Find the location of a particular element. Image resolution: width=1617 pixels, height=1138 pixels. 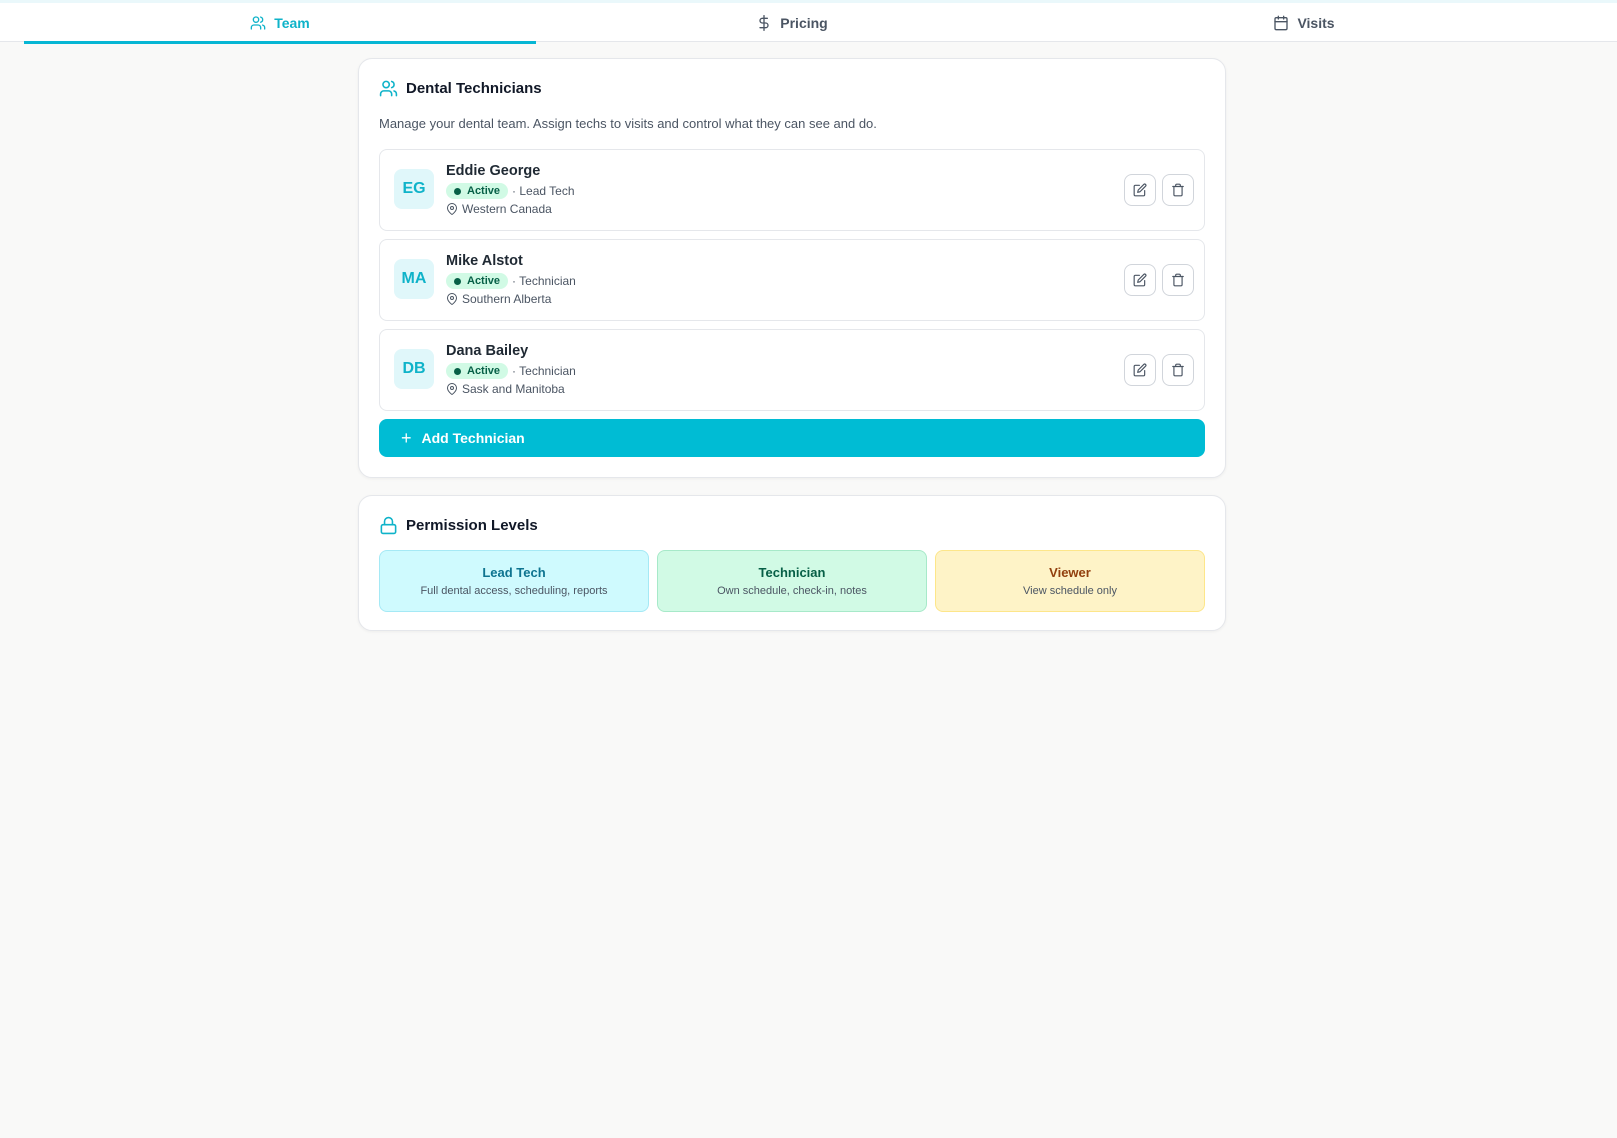

card-title: Permission Levels is located at coordinates (472, 525).